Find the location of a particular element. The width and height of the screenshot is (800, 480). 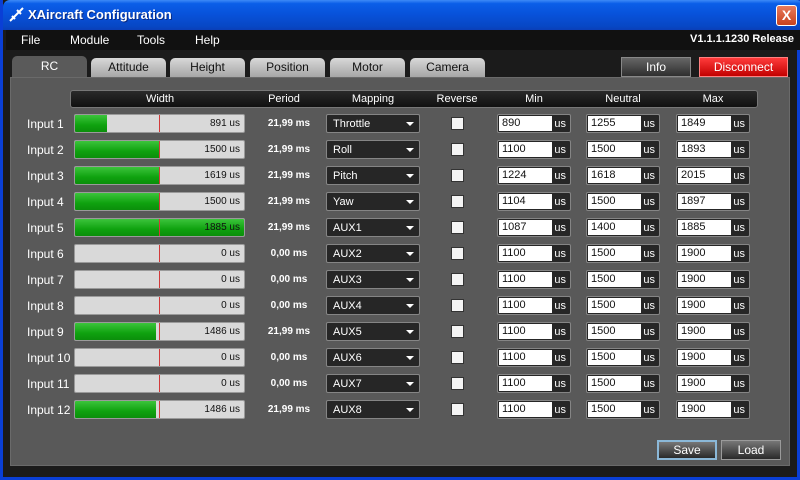

max-value: 1849 is located at coordinates (704, 123).